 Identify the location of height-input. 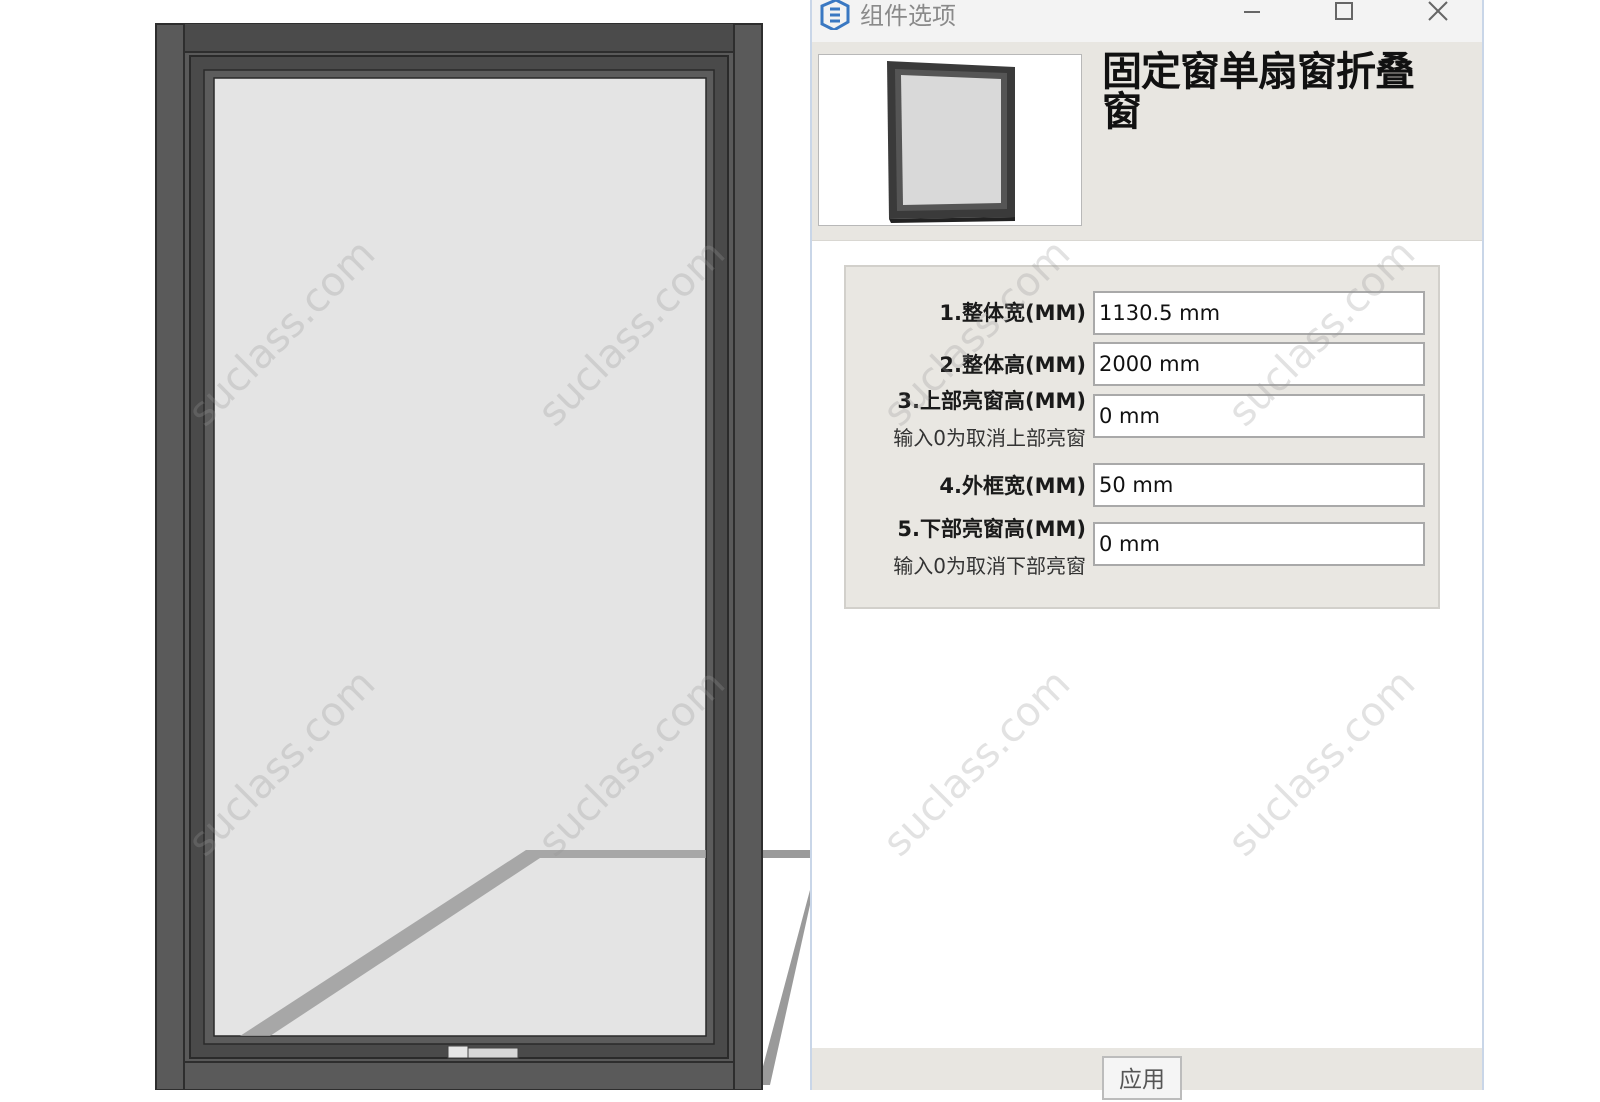
(1259, 364).